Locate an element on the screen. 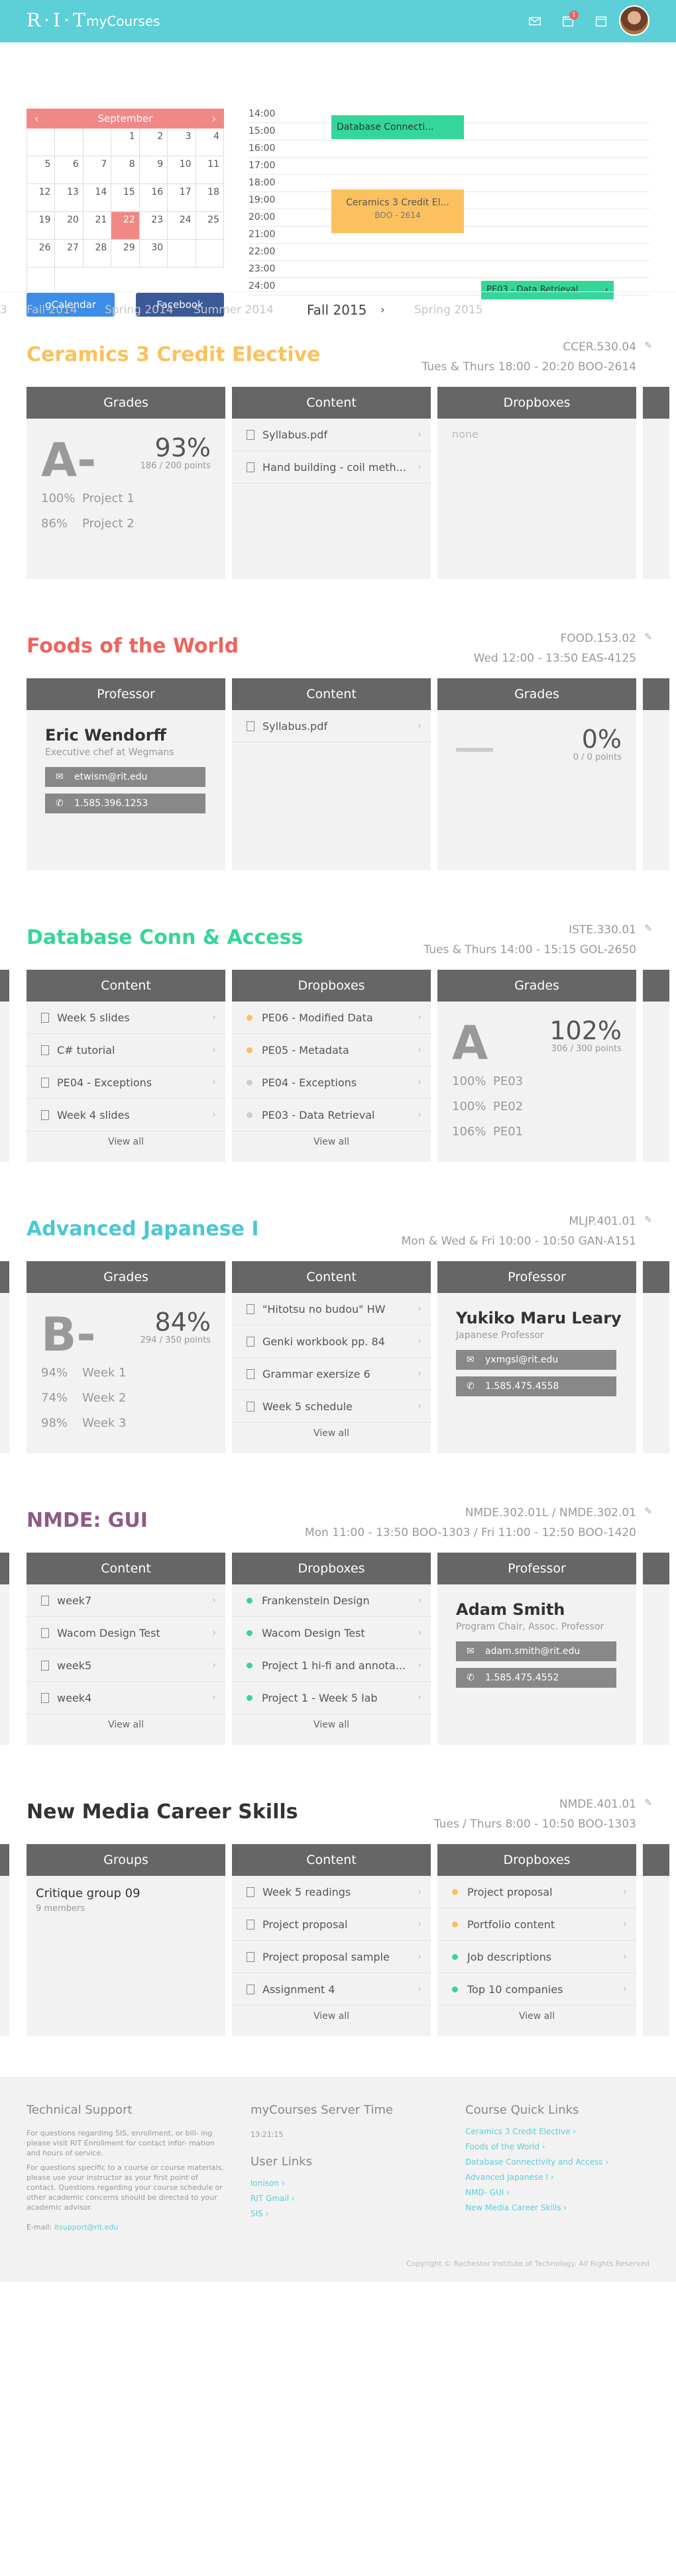  semester-tab: Spring 2015 is located at coordinates (448, 310).